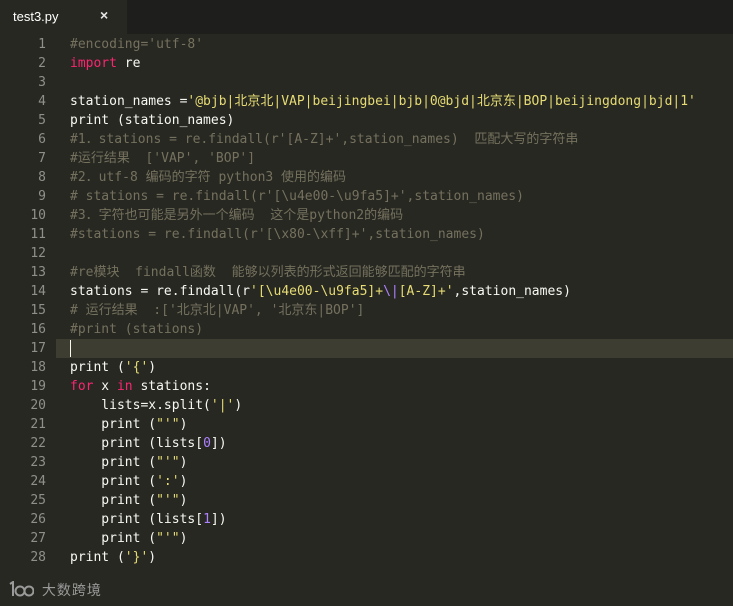  Describe the element at coordinates (42, 196) in the screenshot. I see `line-number: 9` at that location.